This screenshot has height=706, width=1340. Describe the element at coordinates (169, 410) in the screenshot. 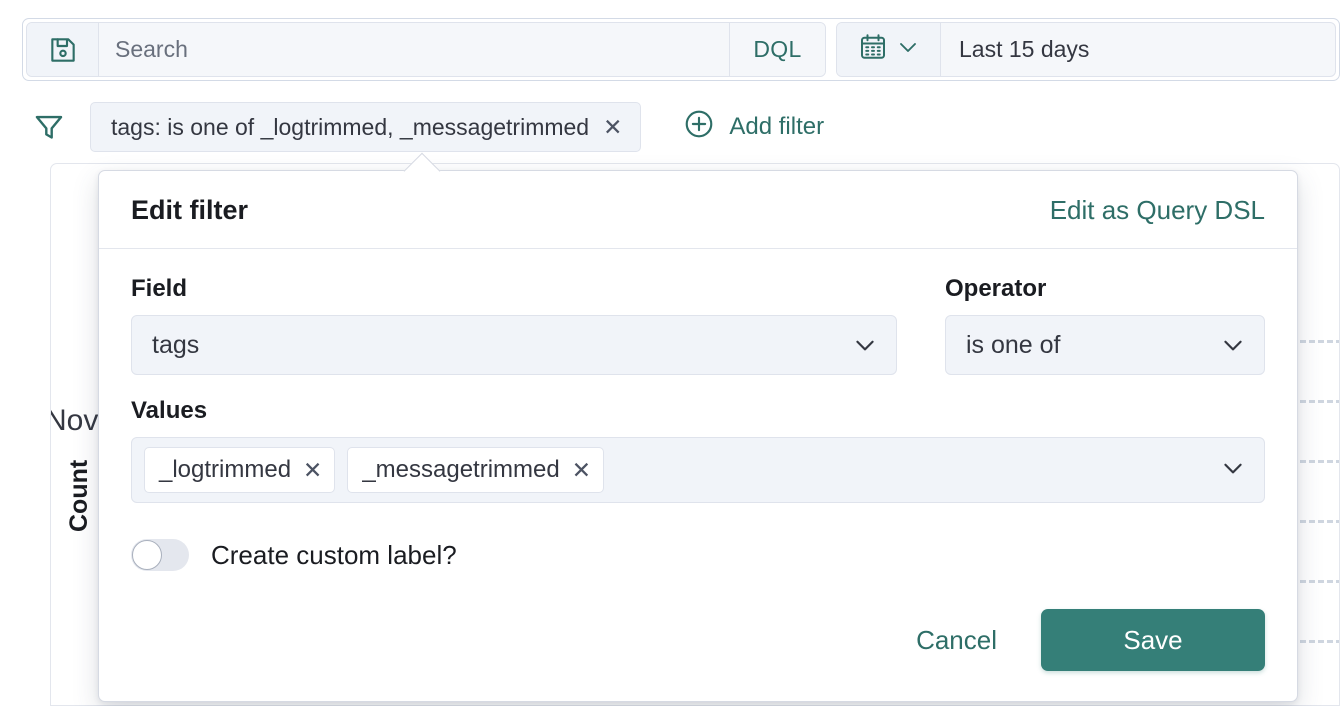

I see `values-label: Values` at that location.